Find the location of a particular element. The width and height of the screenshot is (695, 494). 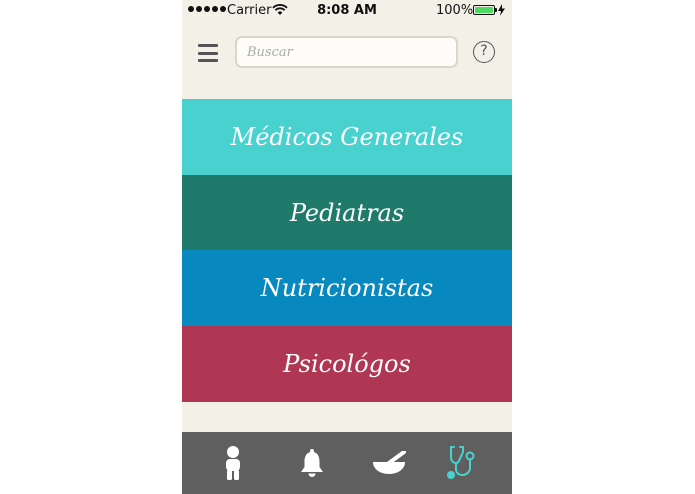

hamburger-menu-icon is located at coordinates (209, 53).